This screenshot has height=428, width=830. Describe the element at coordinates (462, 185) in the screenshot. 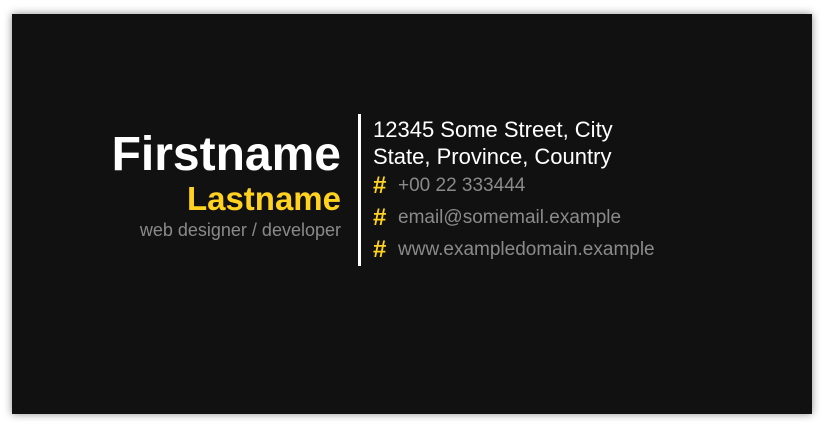

I see `phone-text: +00 22 333444` at that location.